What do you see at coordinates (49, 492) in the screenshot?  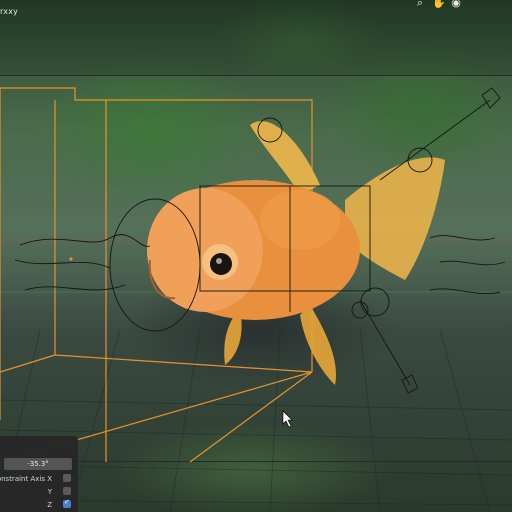 I see `constraint-axis-y-label: Y` at bounding box center [49, 492].